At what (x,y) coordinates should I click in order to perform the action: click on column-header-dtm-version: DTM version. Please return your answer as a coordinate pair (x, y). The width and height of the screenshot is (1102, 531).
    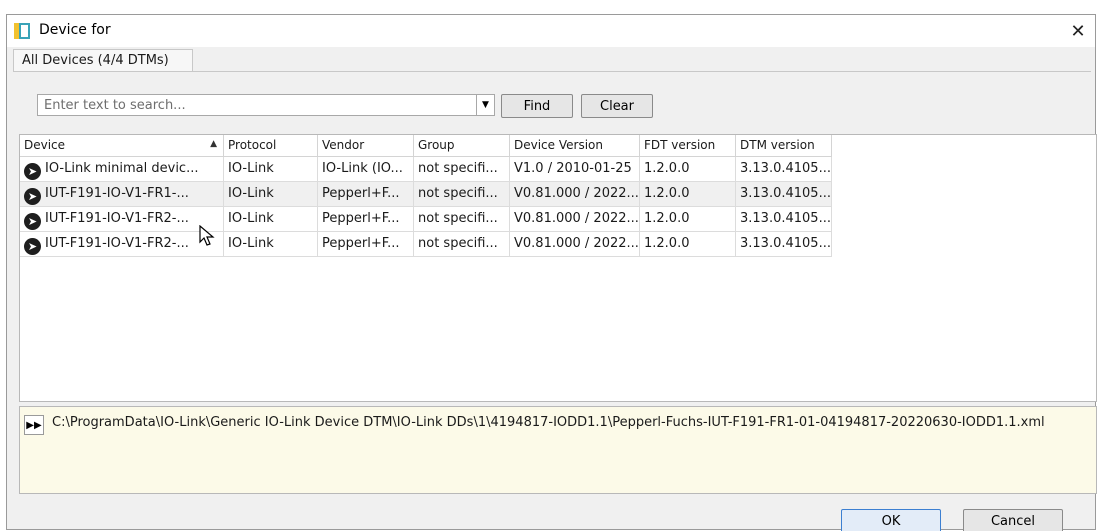
    Looking at the image, I should click on (784, 146).